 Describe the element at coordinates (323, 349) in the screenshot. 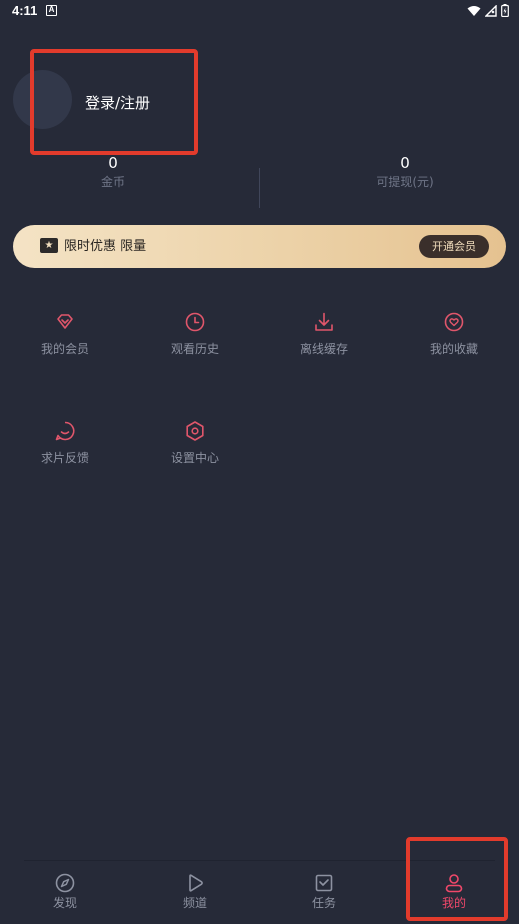

I see `menu-label: 离线缓存` at that location.